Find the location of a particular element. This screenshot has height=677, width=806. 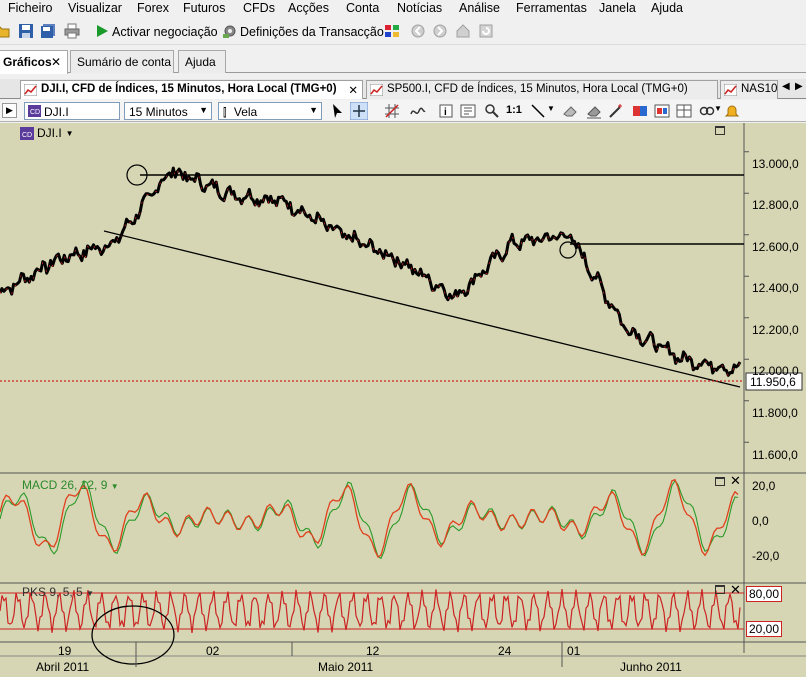

menu-noticias: Notícias is located at coordinates (419, 8).